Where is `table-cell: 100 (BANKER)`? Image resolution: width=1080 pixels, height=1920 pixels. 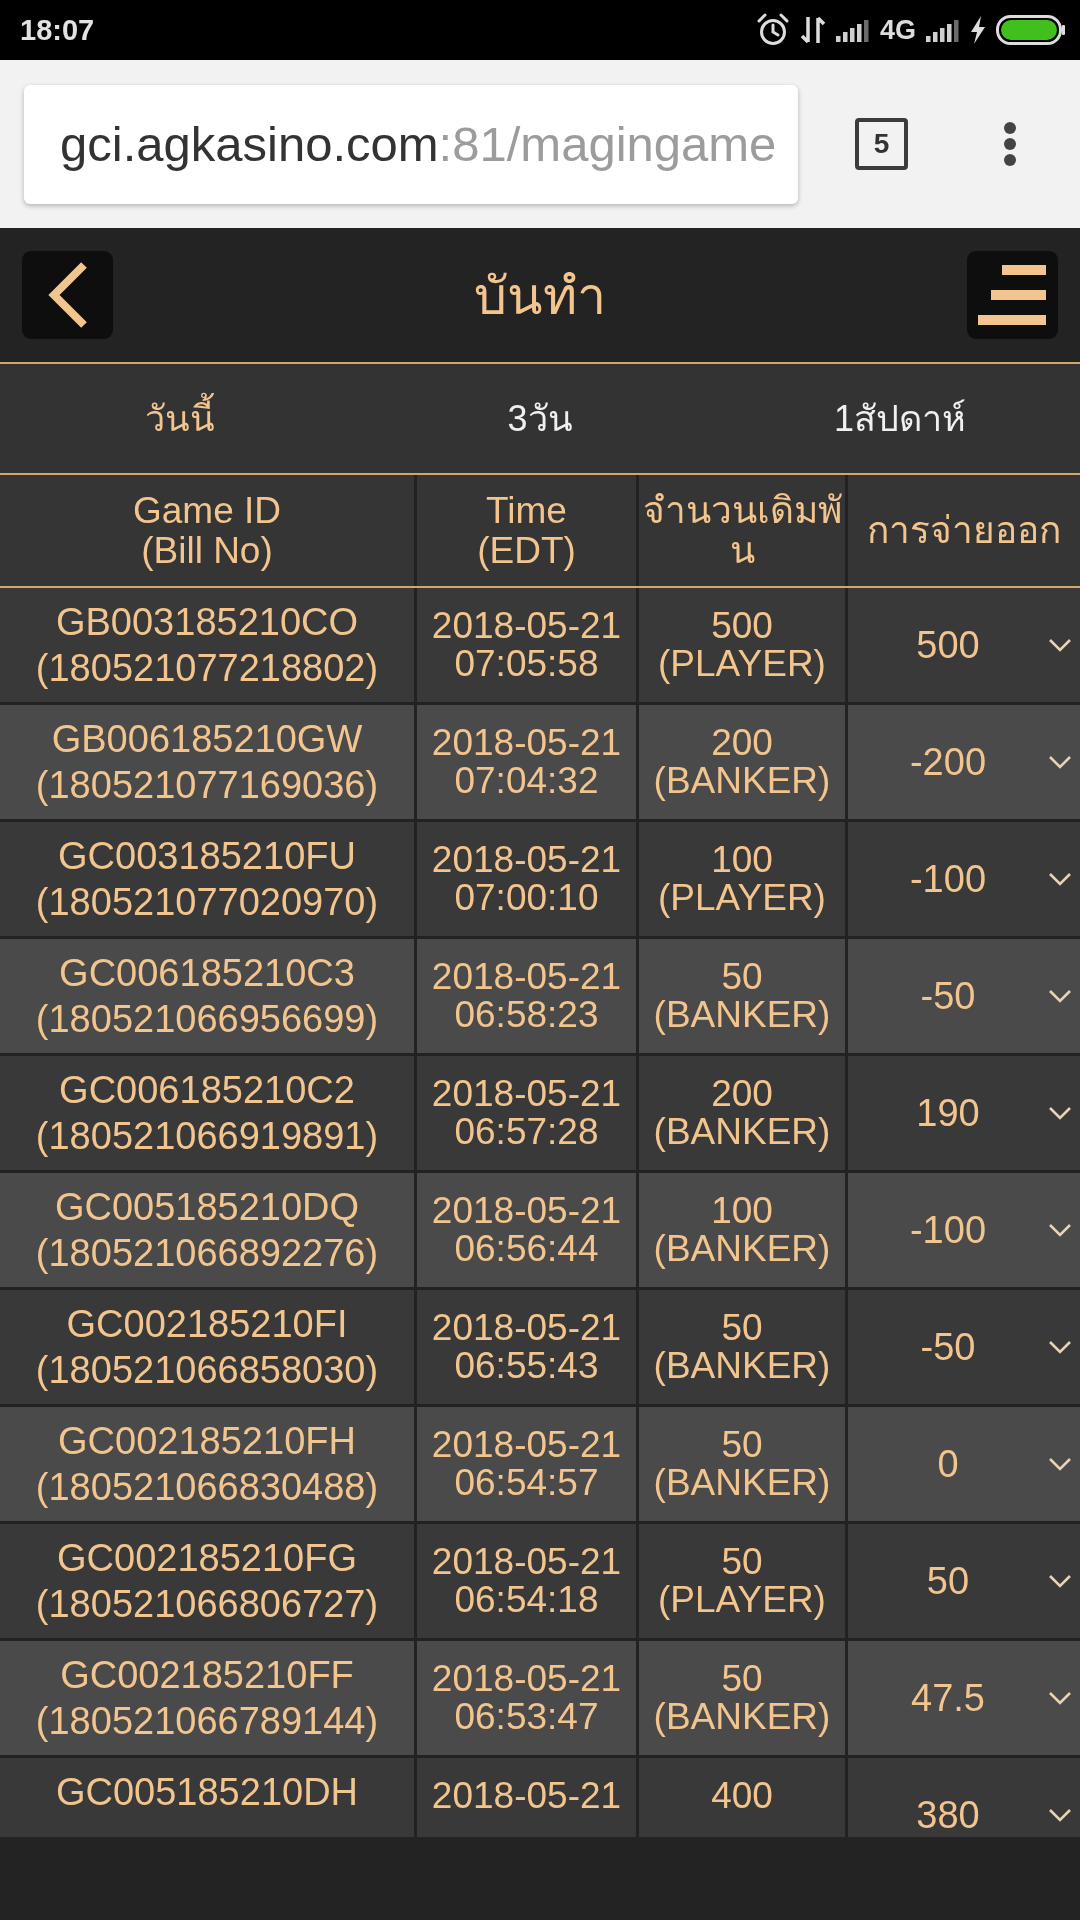
table-cell: 100 (BANKER) is located at coordinates (742, 1230).